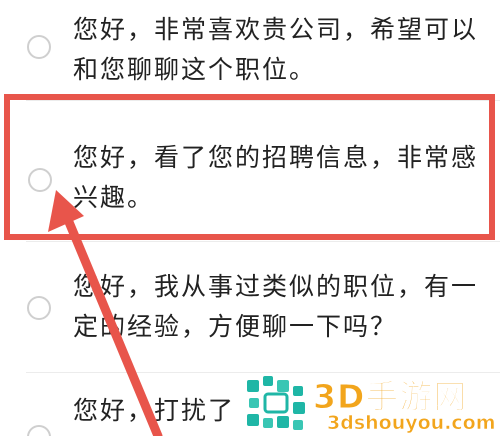  Describe the element at coordinates (276, 306) in the screenshot. I see `message-option-text-3: 您好，我从事过类似的职位，有一定的经验，方便聊一下吗？` at that location.